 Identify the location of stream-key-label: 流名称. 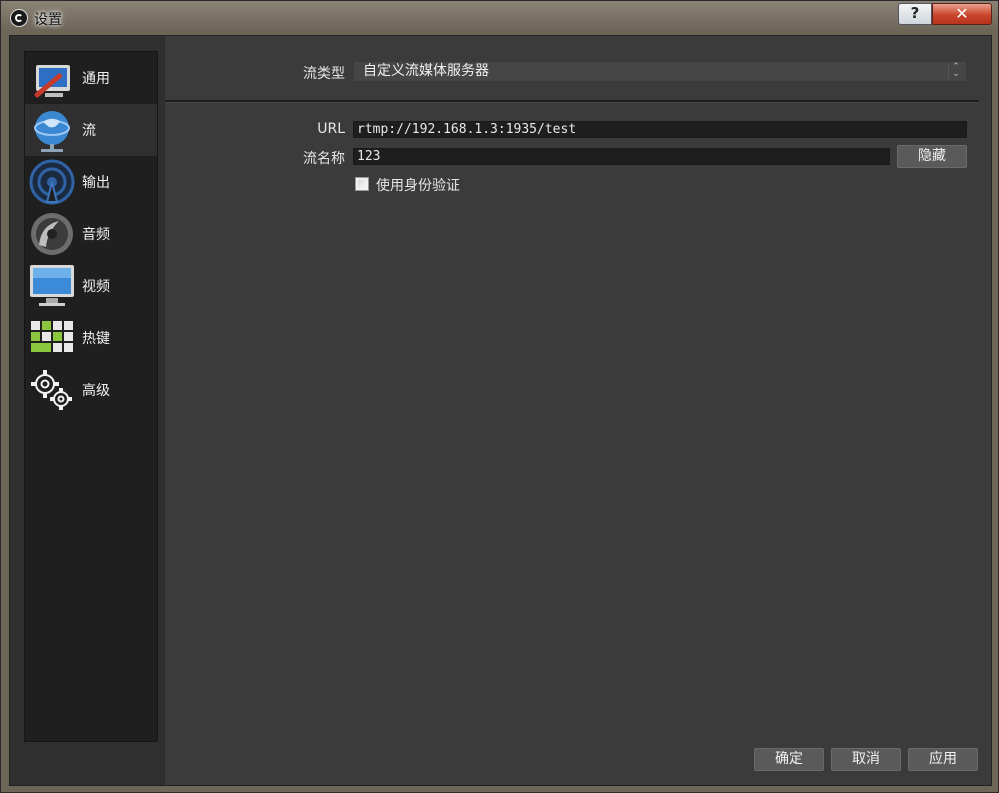
(324, 159).